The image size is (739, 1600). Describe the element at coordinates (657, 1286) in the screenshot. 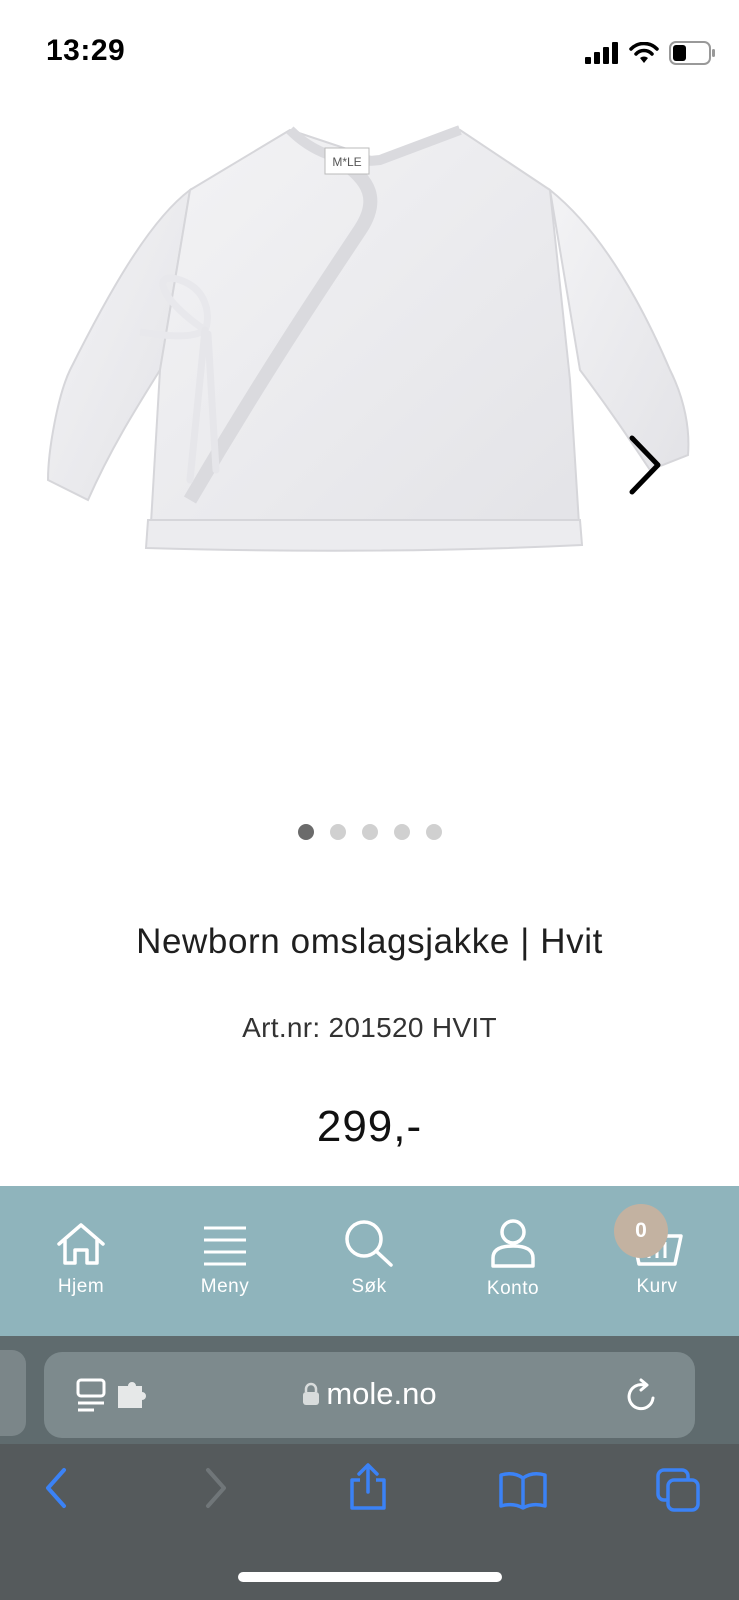

I see `nav-label-cart: Kurv` at that location.